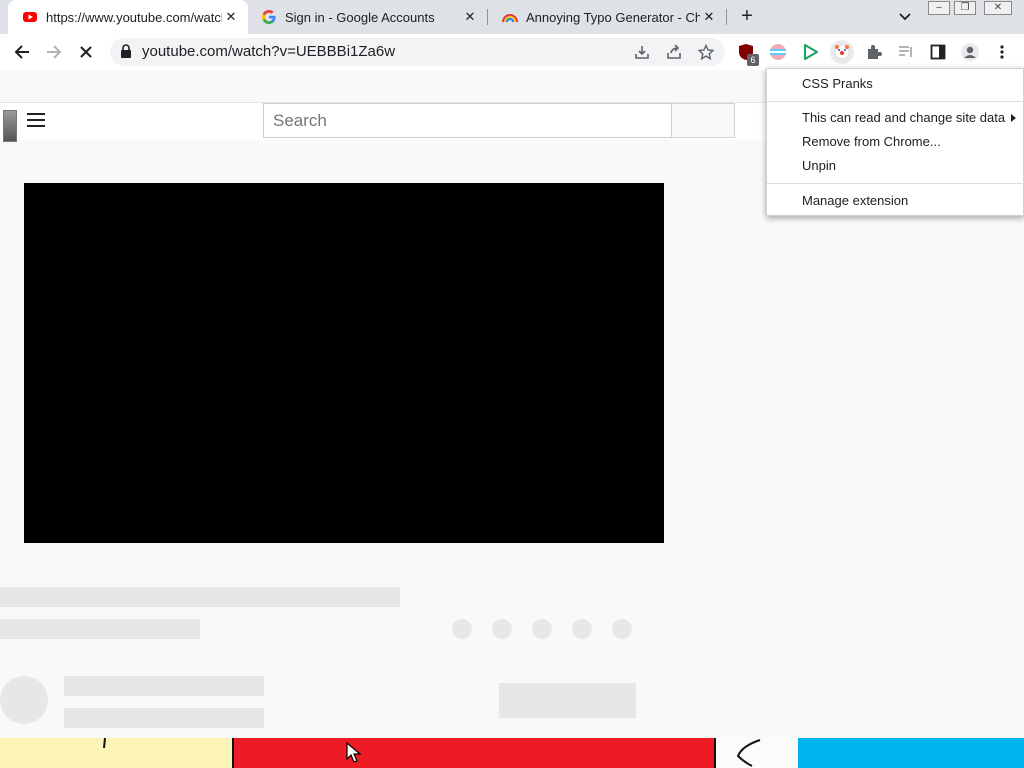 Image resolution: width=1024 pixels, height=768 pixels. Describe the element at coordinates (726, 17) in the screenshot. I see `tab-separator` at that location.